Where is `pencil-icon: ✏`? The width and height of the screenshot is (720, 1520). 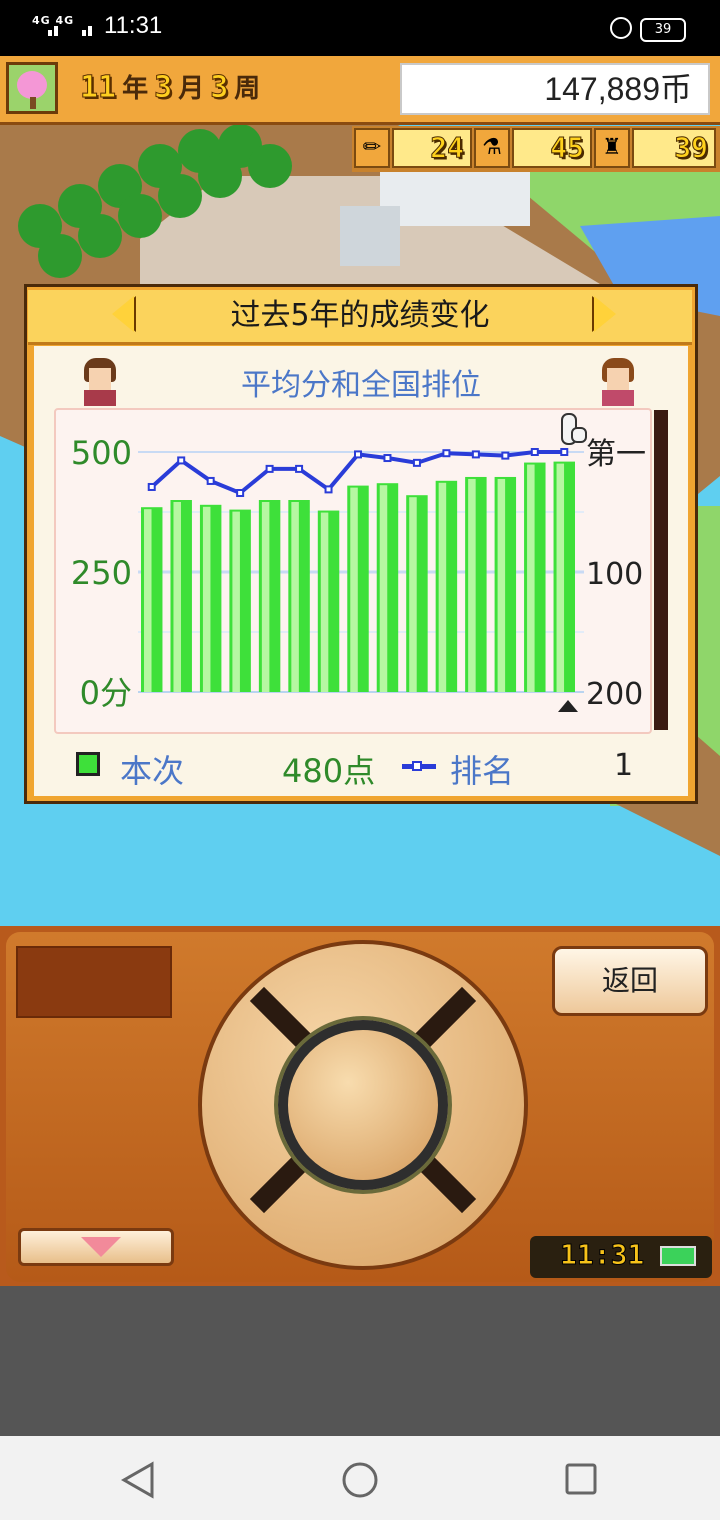
pencil-icon: ✏ is located at coordinates (372, 148).